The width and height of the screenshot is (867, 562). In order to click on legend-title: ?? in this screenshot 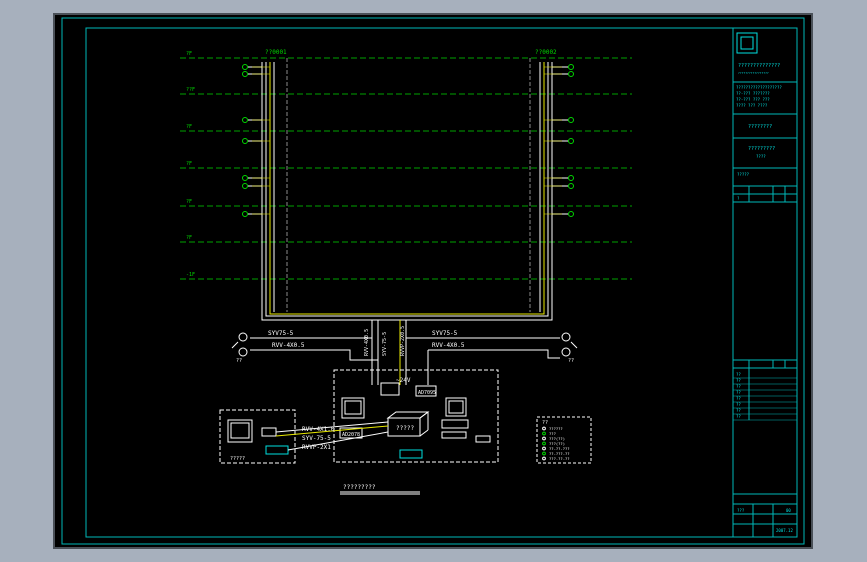, I will do `click(545, 423)`.